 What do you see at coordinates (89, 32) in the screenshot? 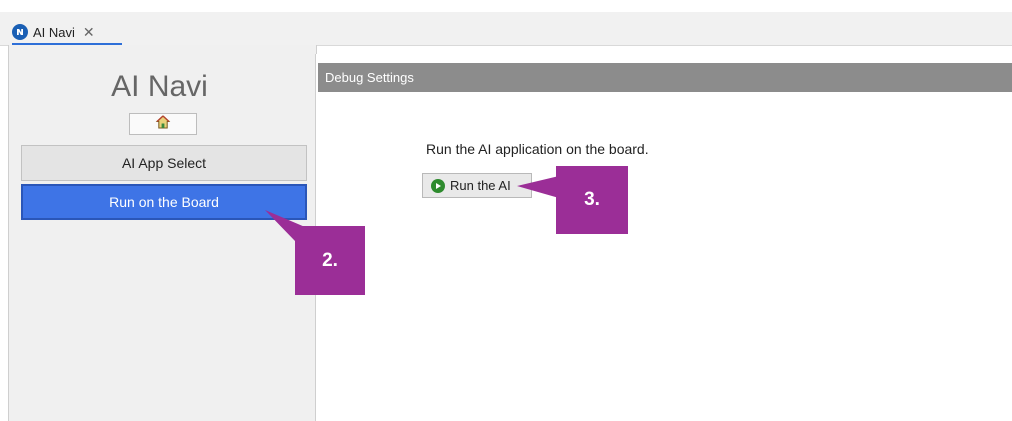
I see `close-icon: ✕` at bounding box center [89, 32].